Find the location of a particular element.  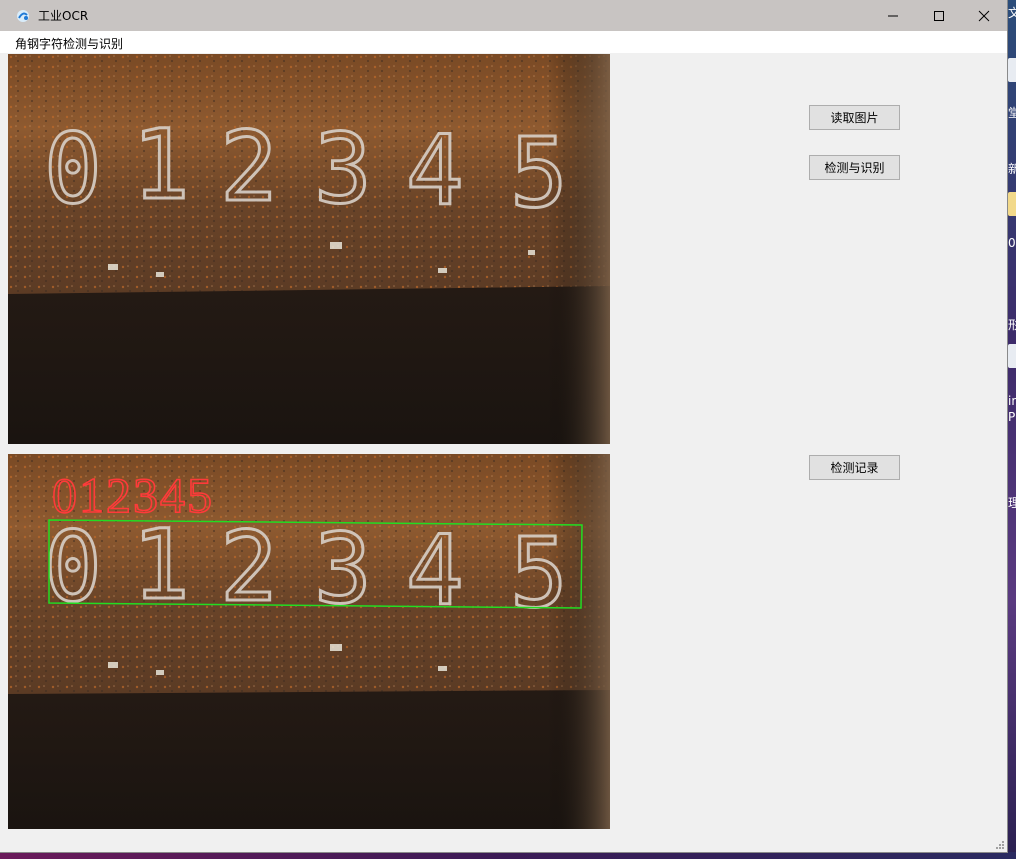

minimize-button is located at coordinates (893, 15).